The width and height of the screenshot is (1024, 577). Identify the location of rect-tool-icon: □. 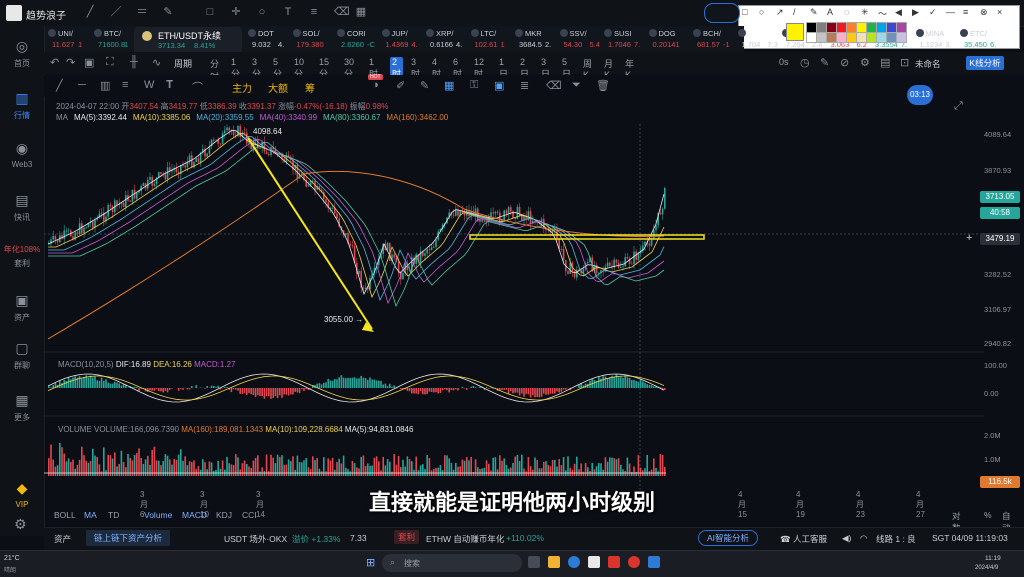
(210, 12).